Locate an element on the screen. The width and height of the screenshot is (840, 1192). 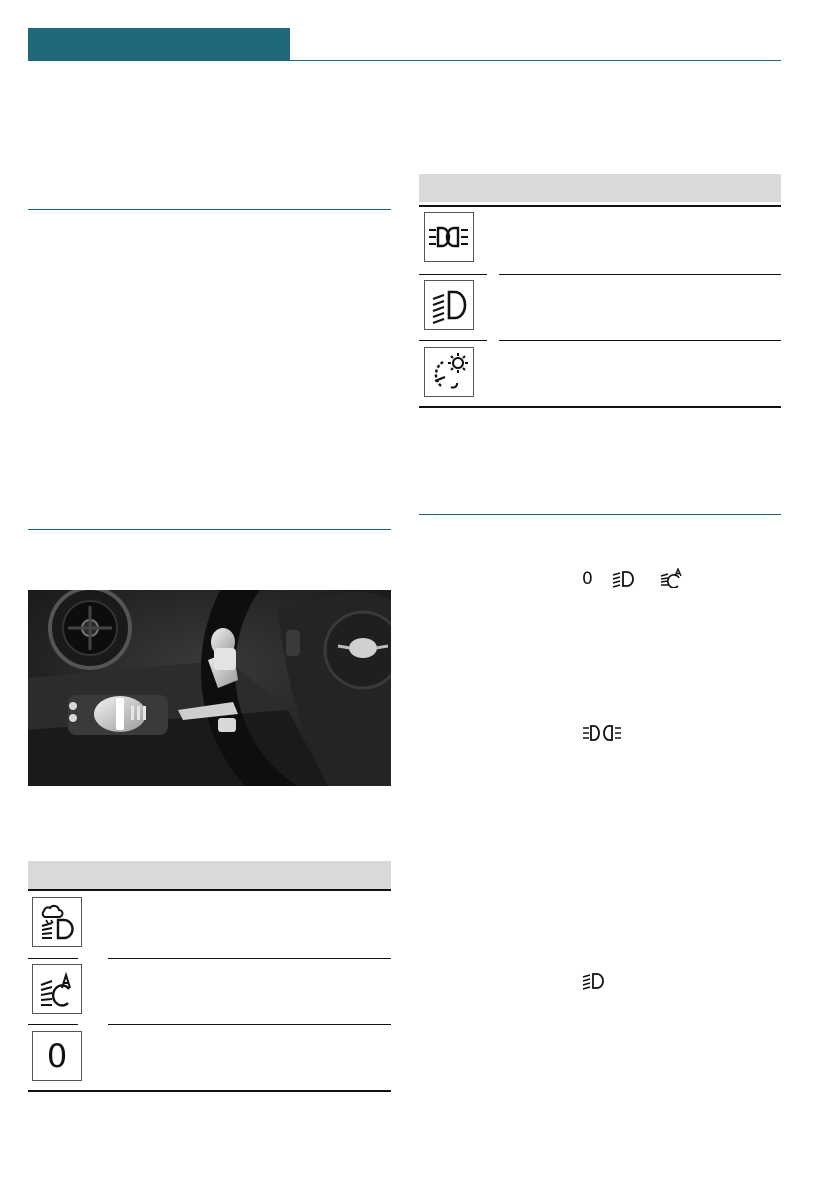
header-rule is located at coordinates (535, 60).